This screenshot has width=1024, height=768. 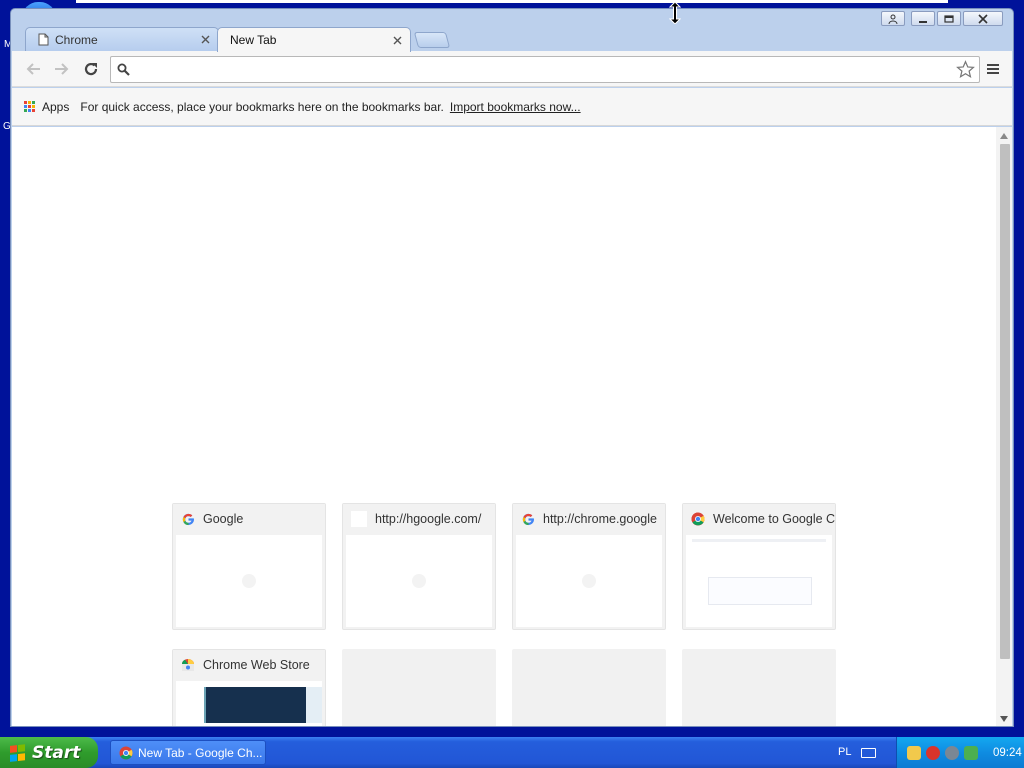 What do you see at coordinates (432, 40) in the screenshot?
I see `new-tab-button` at bounding box center [432, 40].